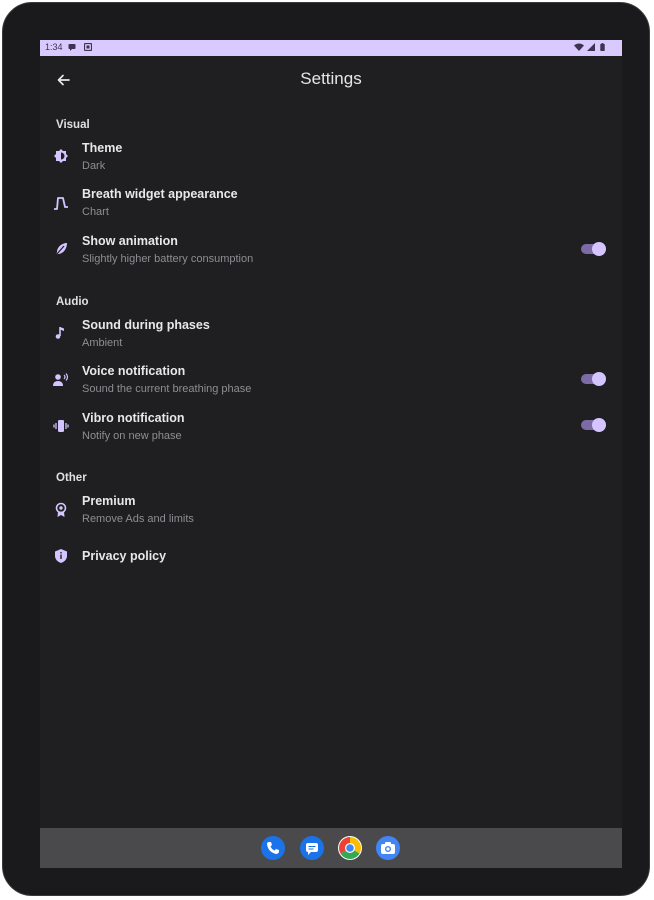 This screenshot has width=654, height=900. Describe the element at coordinates (72, 47) in the screenshot. I see `message-icon` at that location.